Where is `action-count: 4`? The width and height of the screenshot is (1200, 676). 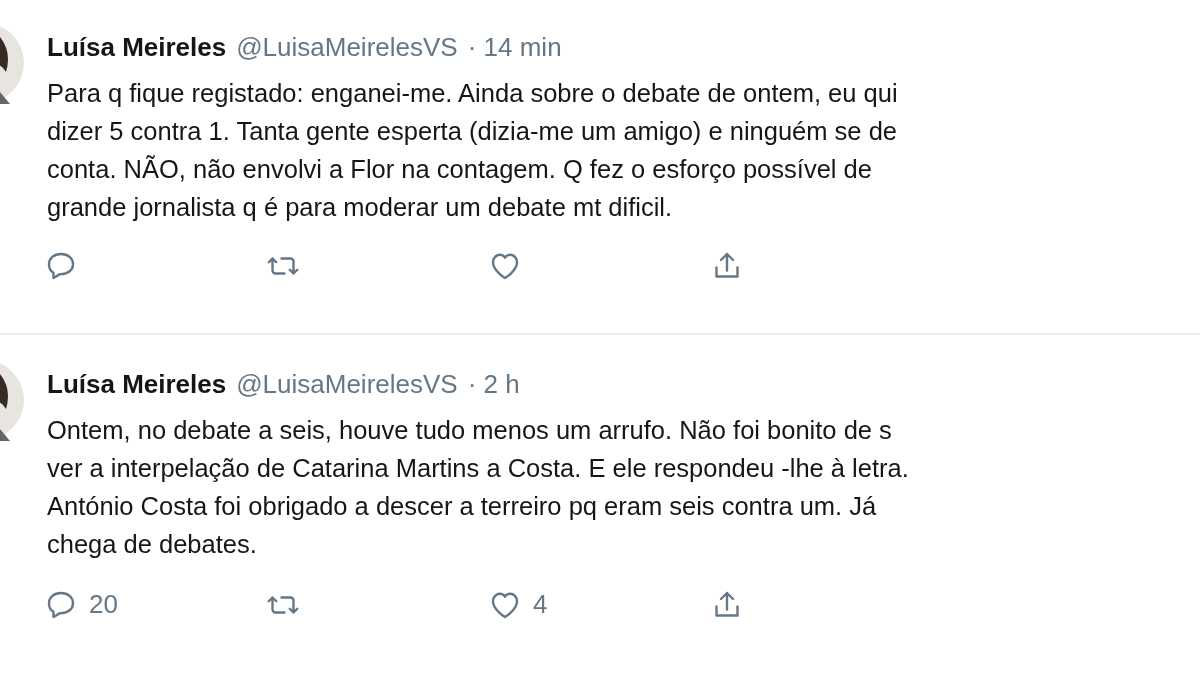 action-count: 4 is located at coordinates (540, 604).